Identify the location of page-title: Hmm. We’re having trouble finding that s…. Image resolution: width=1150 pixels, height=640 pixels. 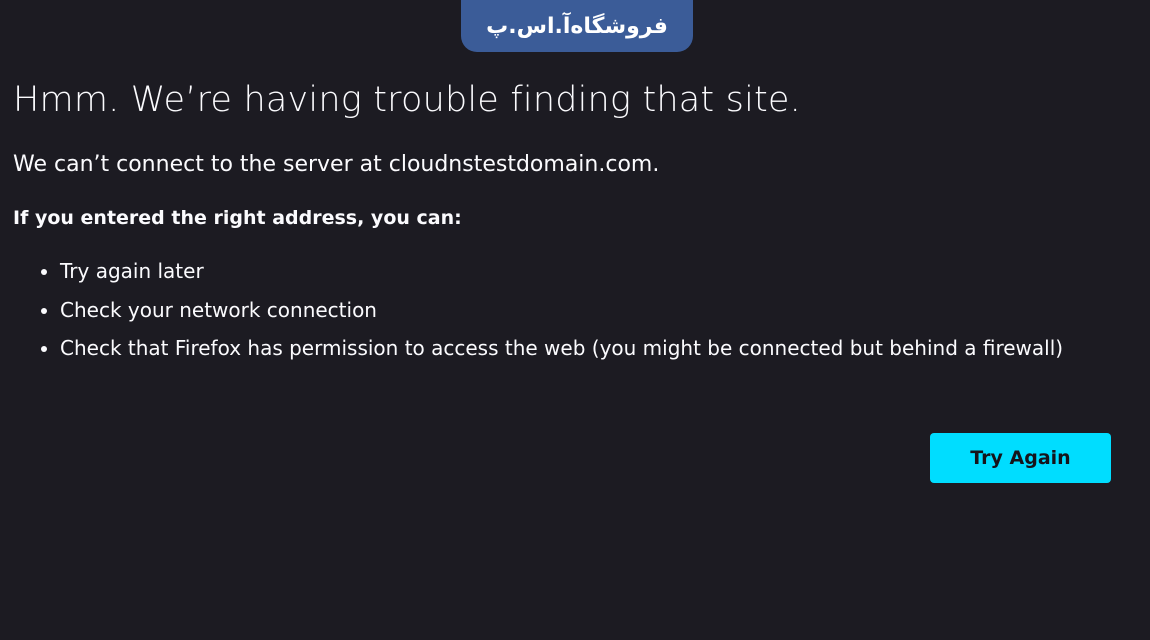
(407, 100).